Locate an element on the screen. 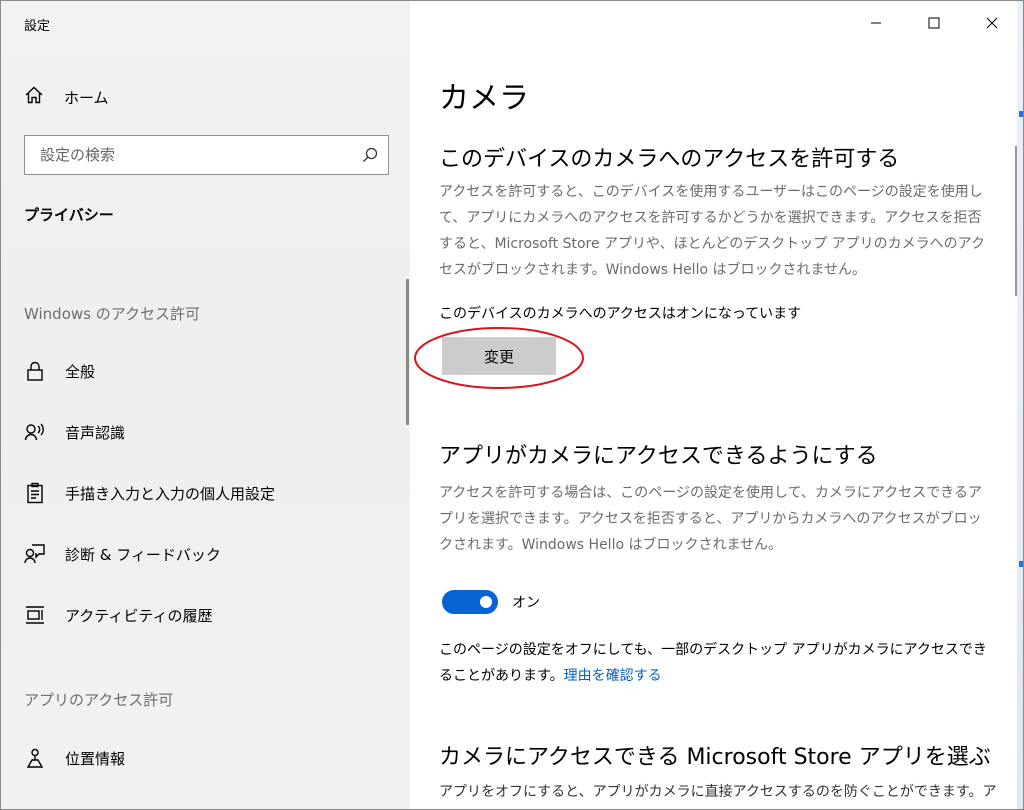  nav-item-activity-history: アクティビティの履歴 is located at coordinates (209, 615).